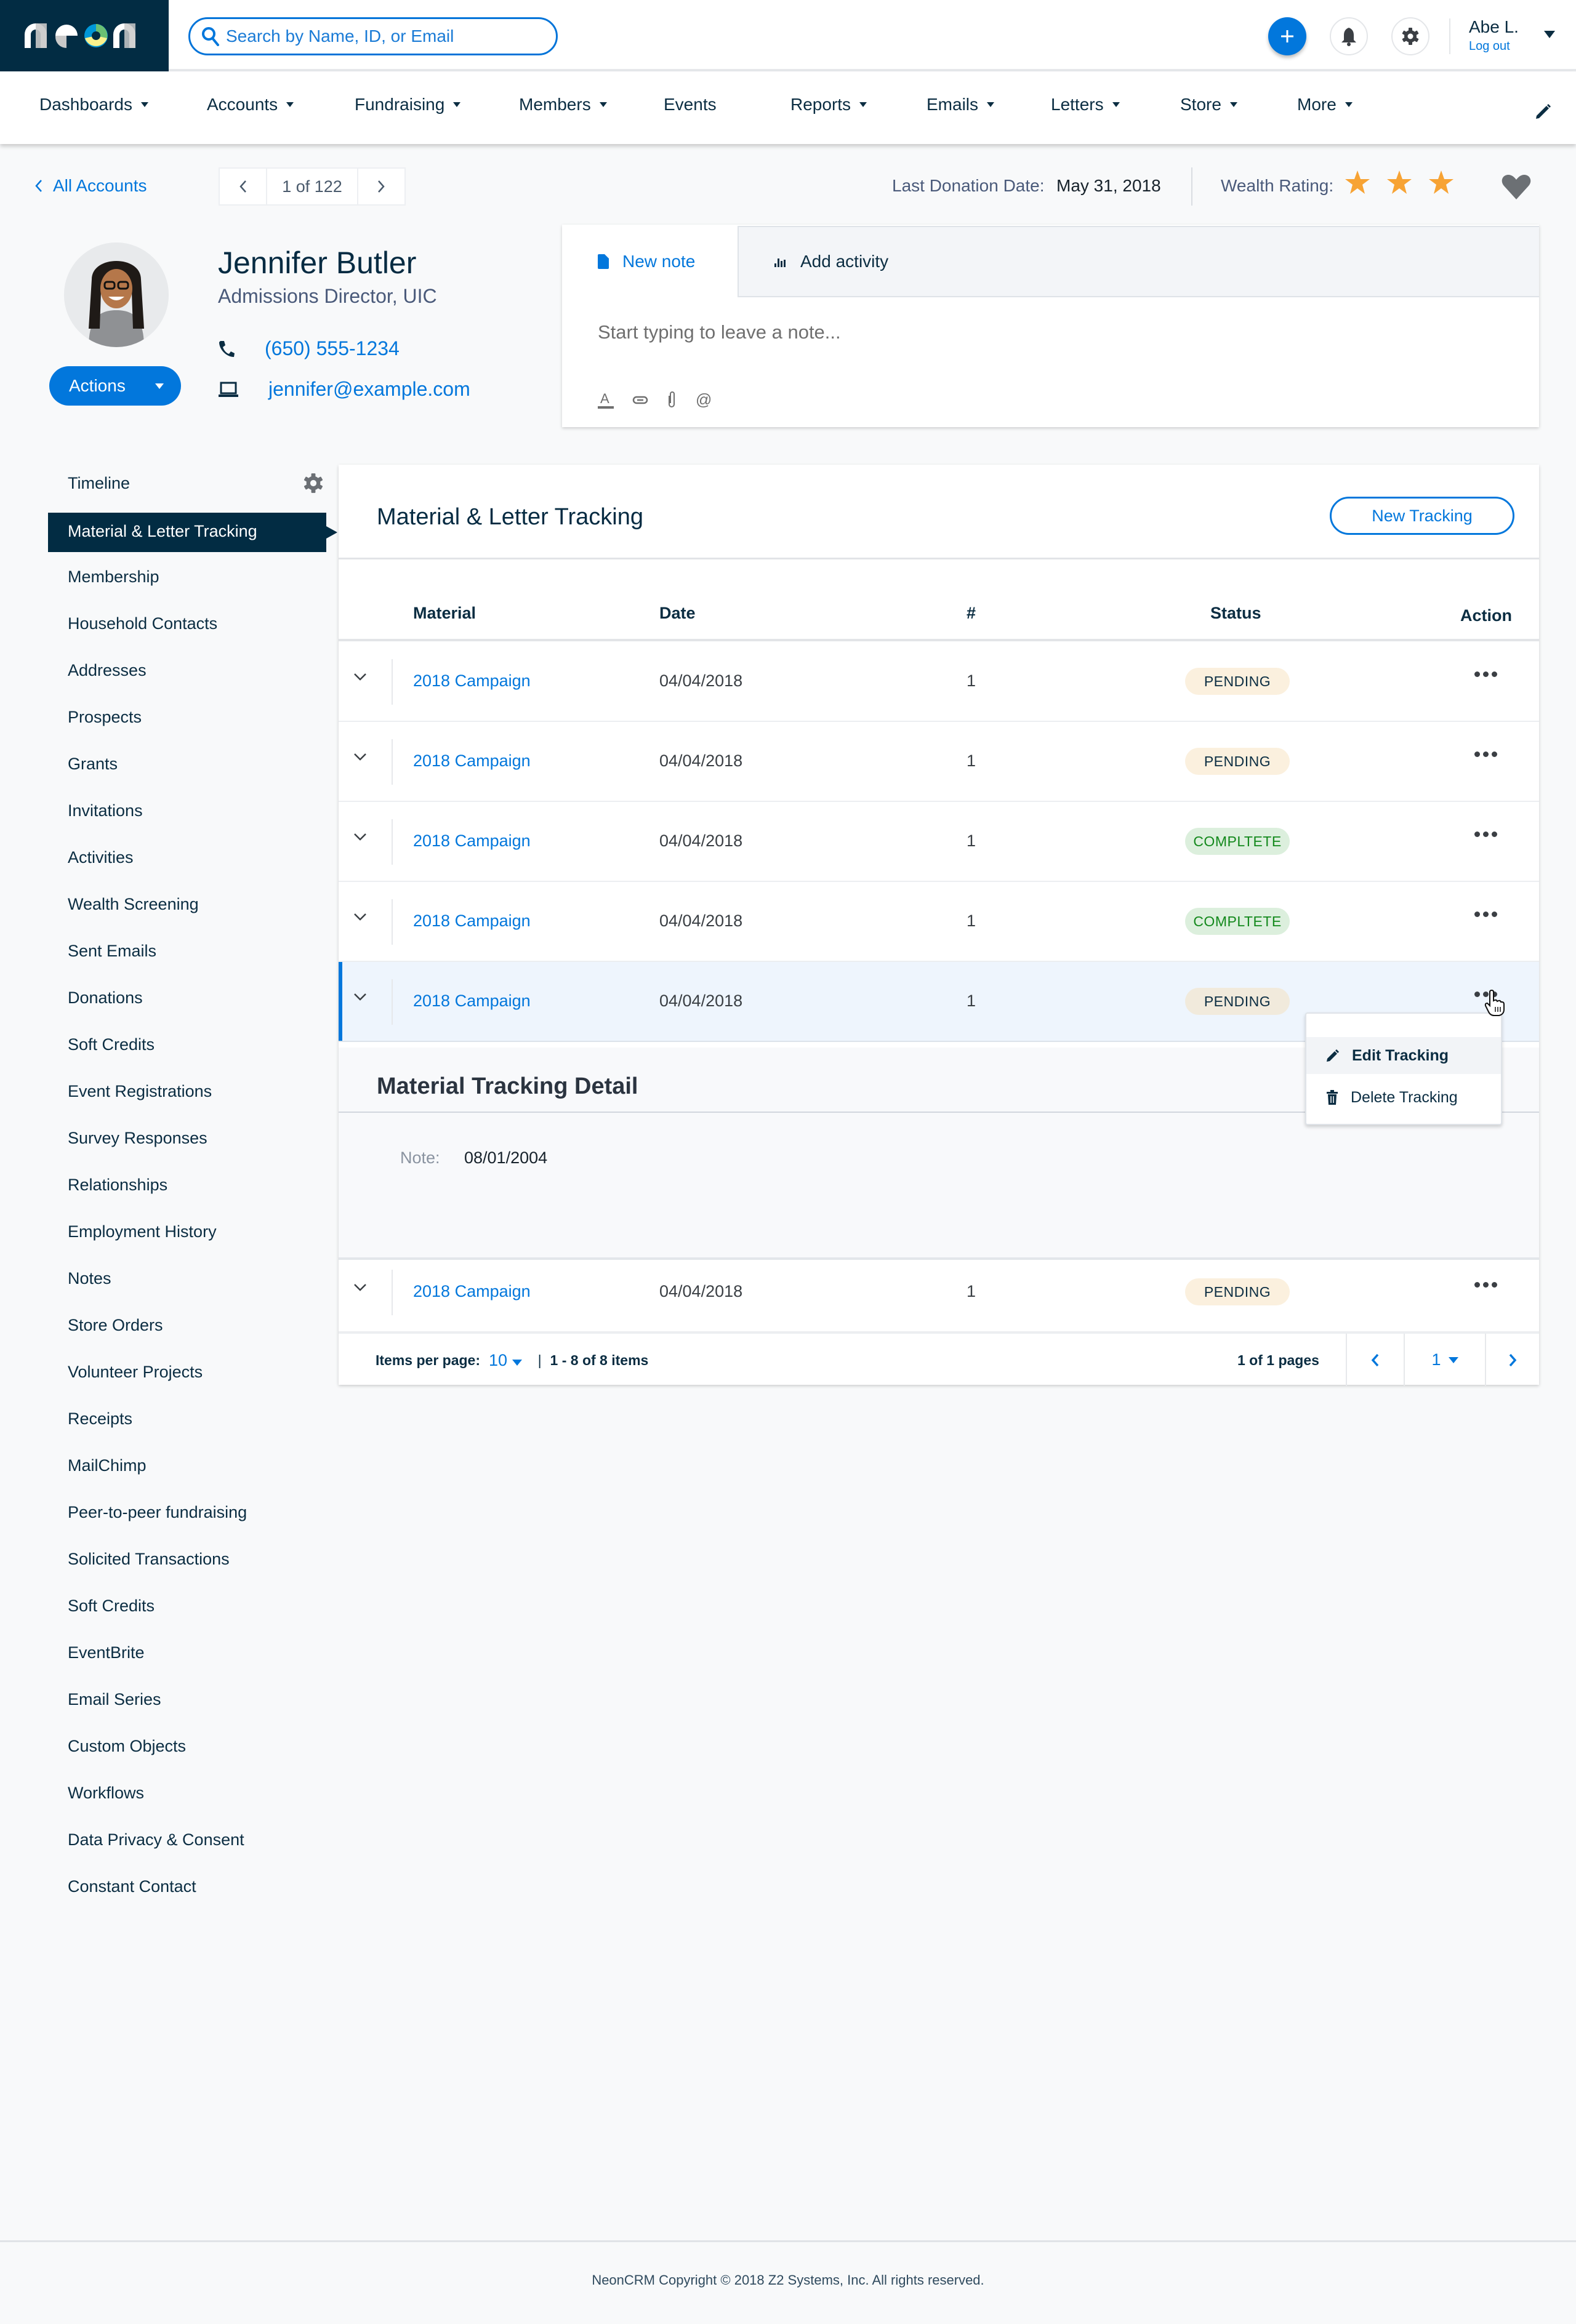 This screenshot has width=1576, height=2324. What do you see at coordinates (650, 262) in the screenshot?
I see `tab-new-note: New note` at bounding box center [650, 262].